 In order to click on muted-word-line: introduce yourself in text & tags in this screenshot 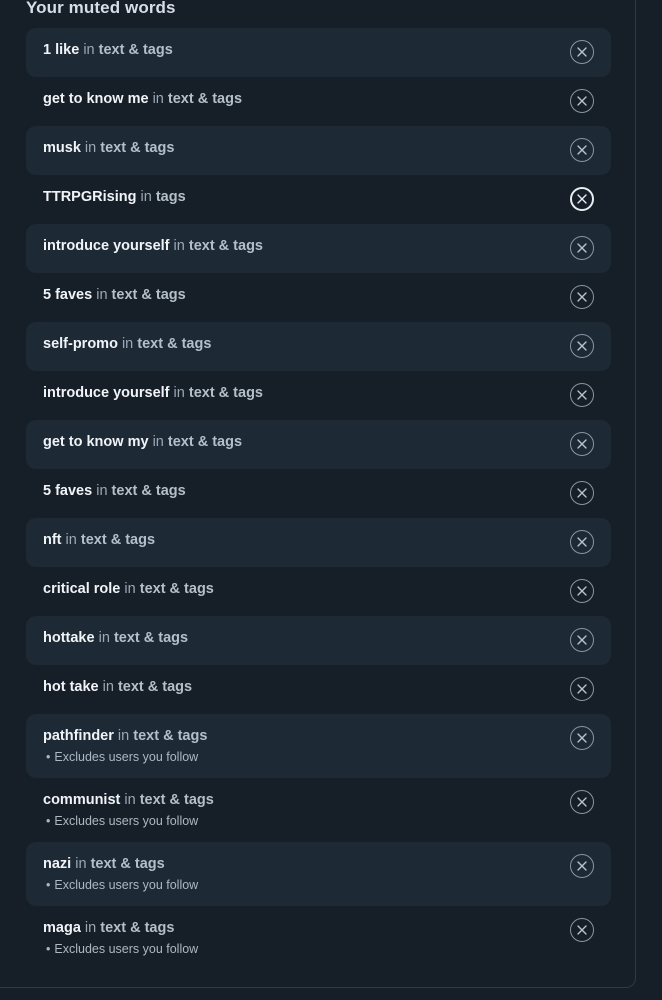, I will do `click(327, 393)`.